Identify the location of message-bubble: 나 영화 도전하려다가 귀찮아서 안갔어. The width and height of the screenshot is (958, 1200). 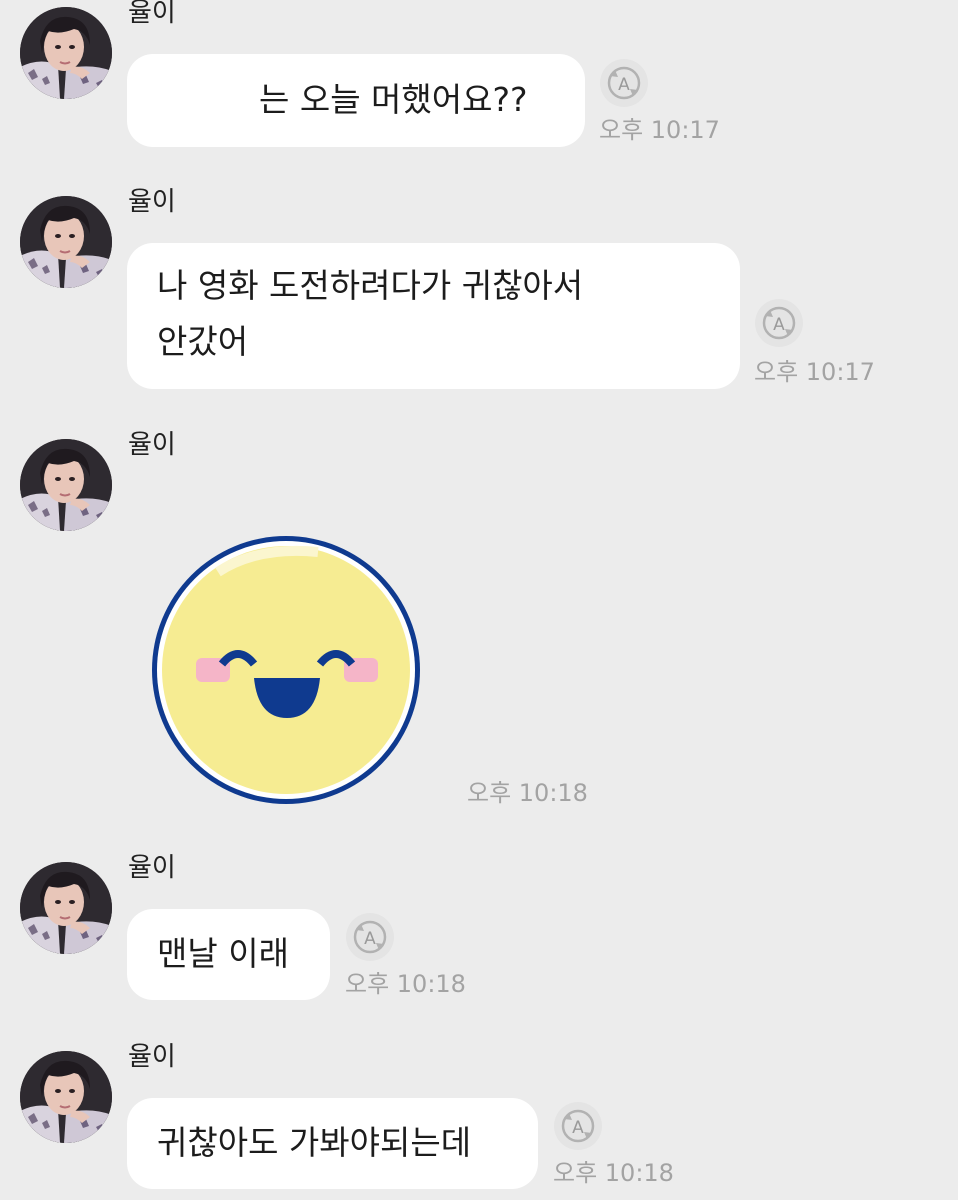
(433, 316).